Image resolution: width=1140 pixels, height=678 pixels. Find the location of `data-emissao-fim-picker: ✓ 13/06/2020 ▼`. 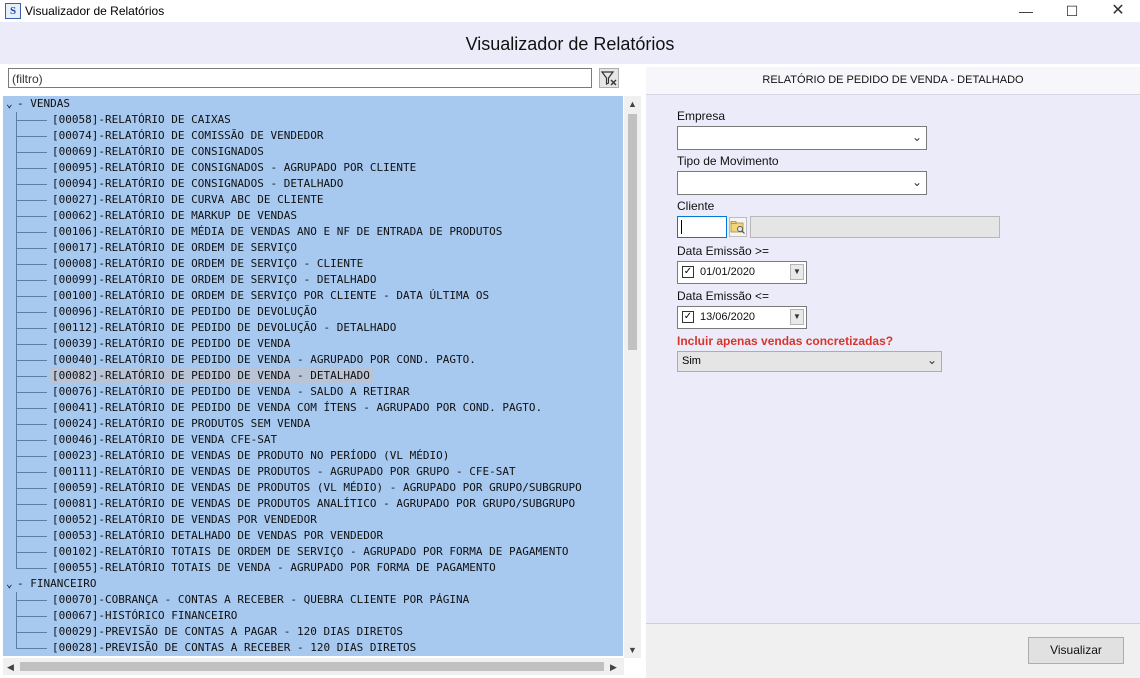

data-emissao-fim-picker: ✓ 13/06/2020 ▼ is located at coordinates (742, 317).